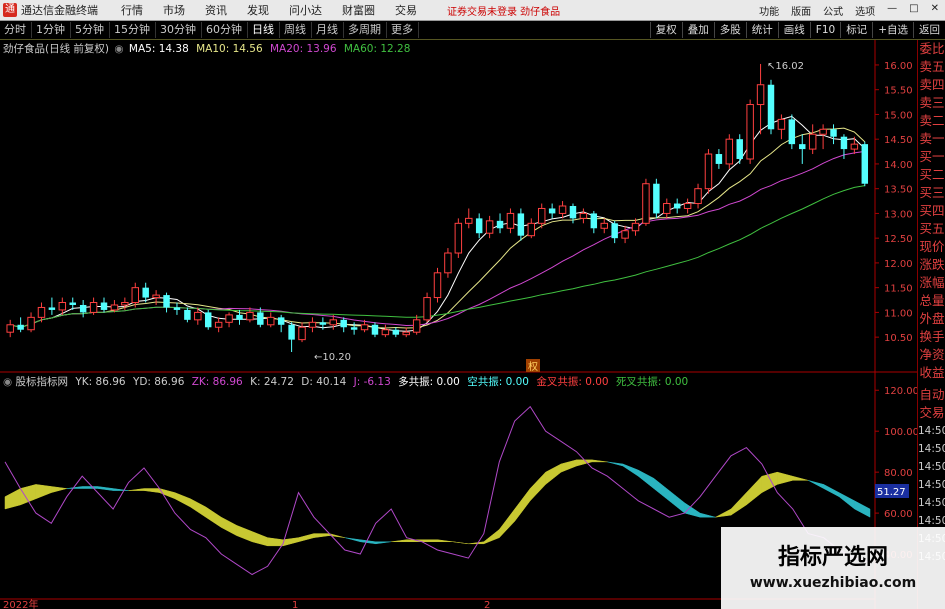  I want to click on menu-function-button: 功能, so click(769, 10).